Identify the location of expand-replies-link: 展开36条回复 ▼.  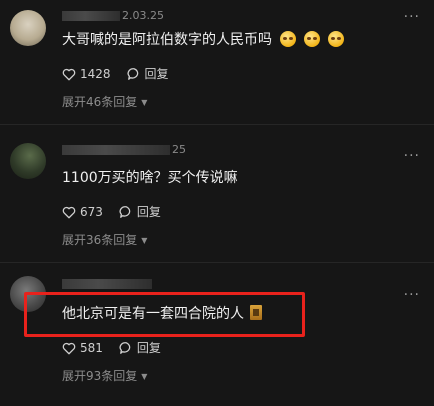
(104, 240).